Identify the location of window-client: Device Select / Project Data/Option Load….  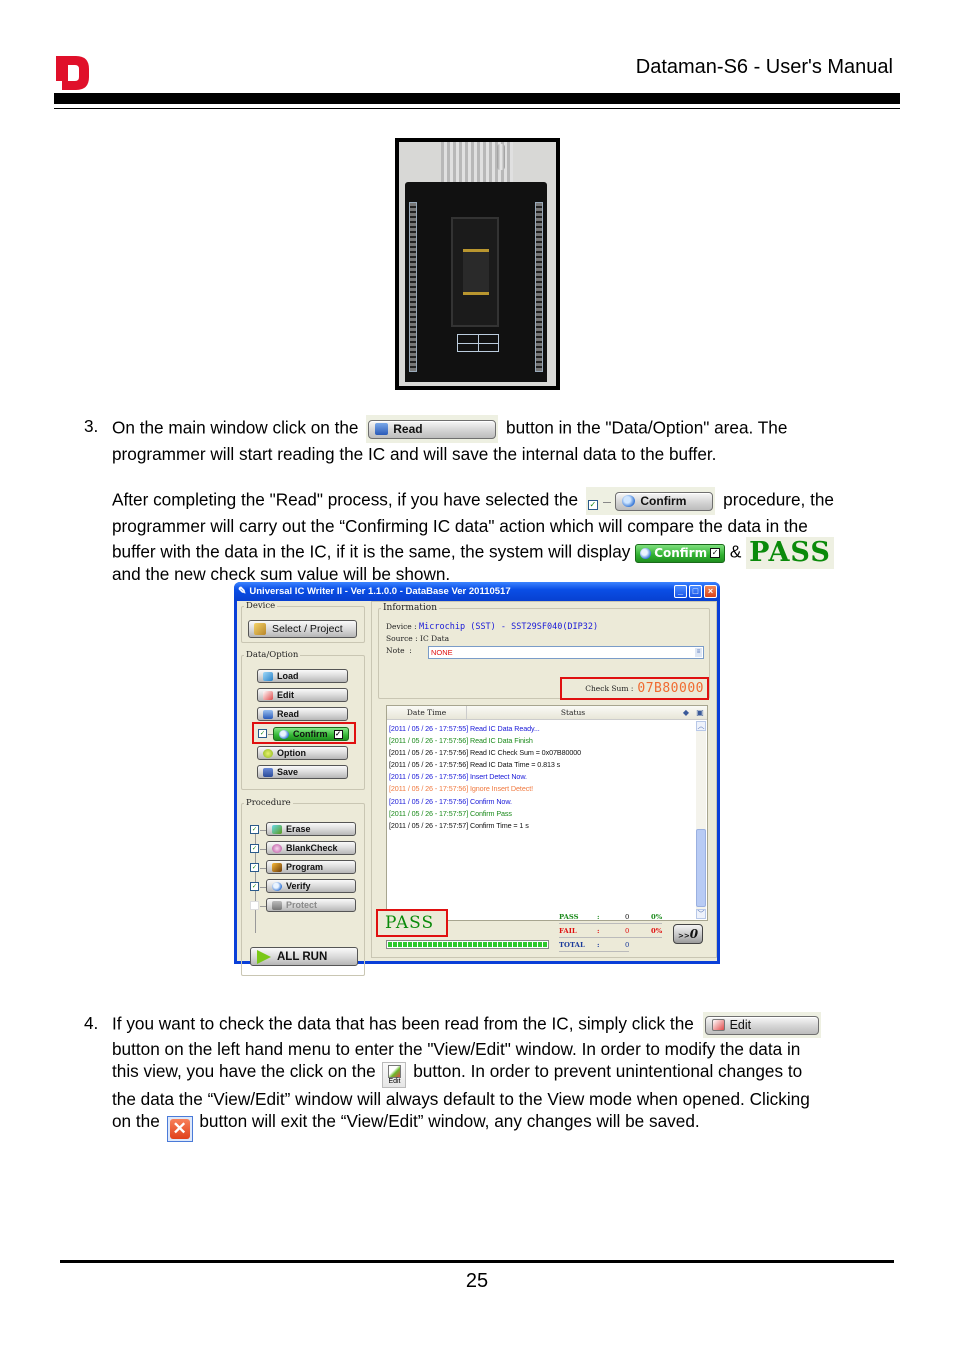
(477, 788).